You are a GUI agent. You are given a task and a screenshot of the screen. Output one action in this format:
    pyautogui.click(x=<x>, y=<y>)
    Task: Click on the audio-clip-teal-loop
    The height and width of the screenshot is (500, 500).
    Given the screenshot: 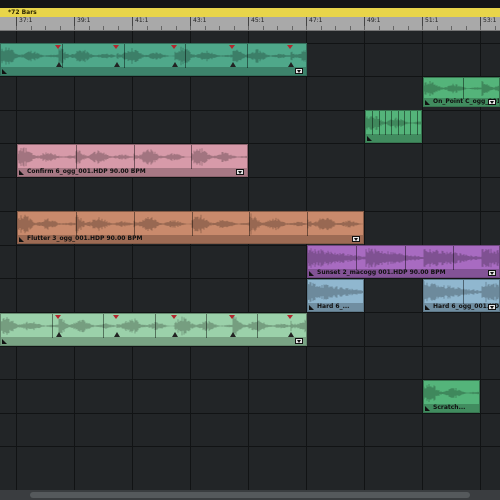 What is the action you would take?
    pyautogui.click(x=153, y=59)
    